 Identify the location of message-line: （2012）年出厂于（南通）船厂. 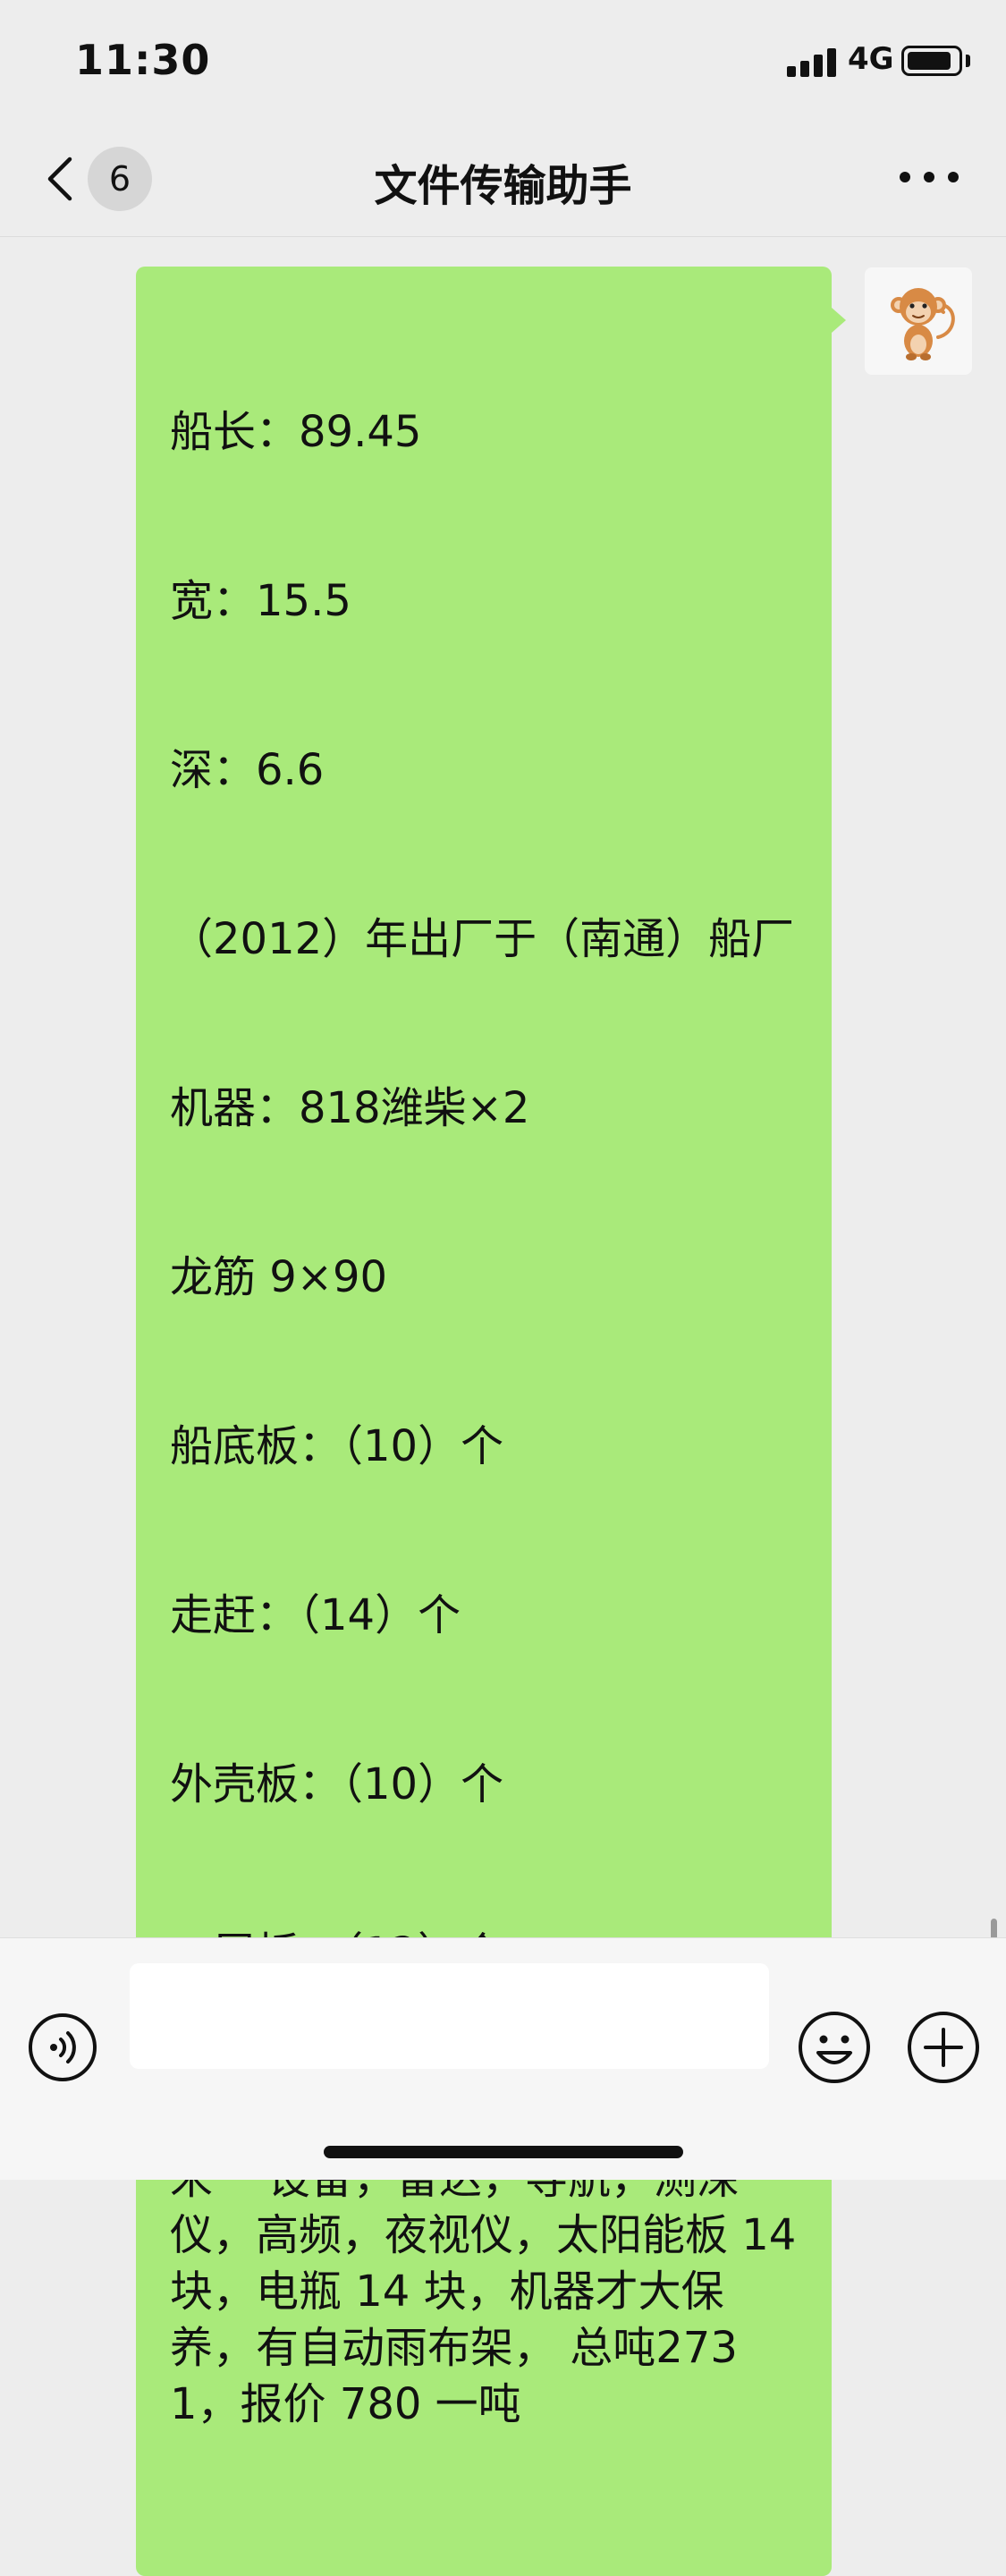
(482, 939).